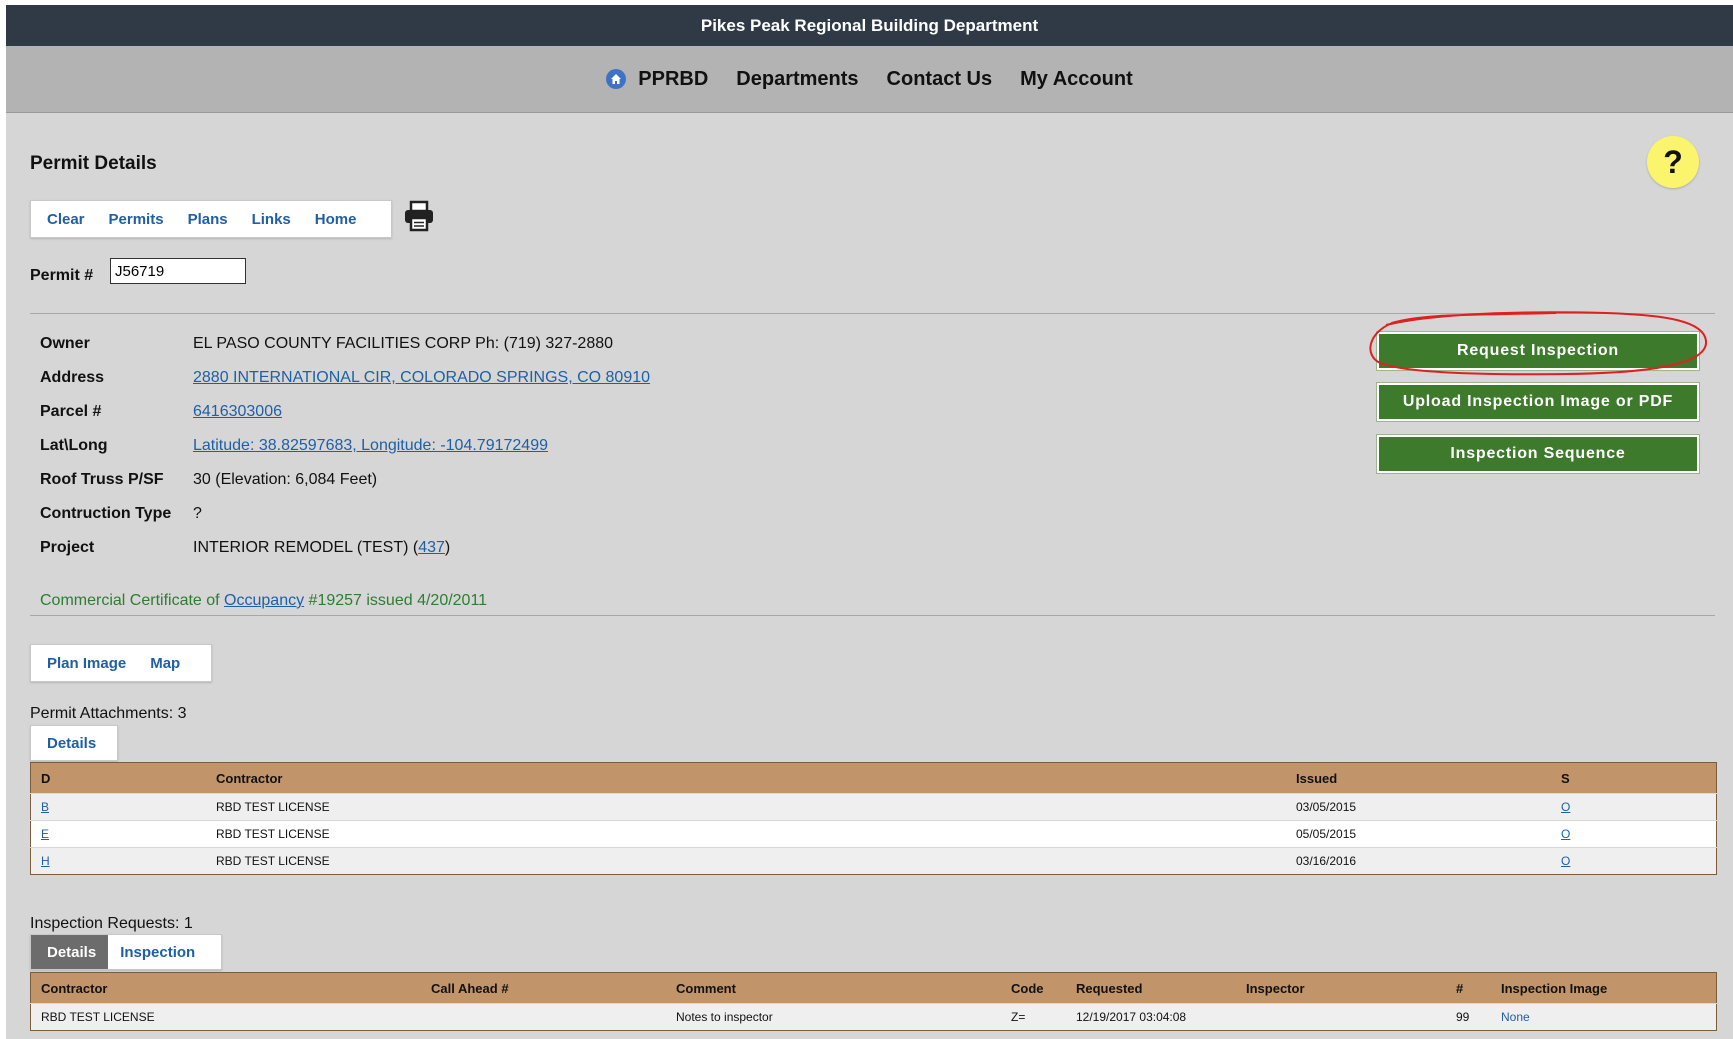 Image resolution: width=1733 pixels, height=1039 pixels. What do you see at coordinates (869, 79) in the screenshot?
I see `main-nav: PPRBD Departments Contact Us My Account` at bounding box center [869, 79].